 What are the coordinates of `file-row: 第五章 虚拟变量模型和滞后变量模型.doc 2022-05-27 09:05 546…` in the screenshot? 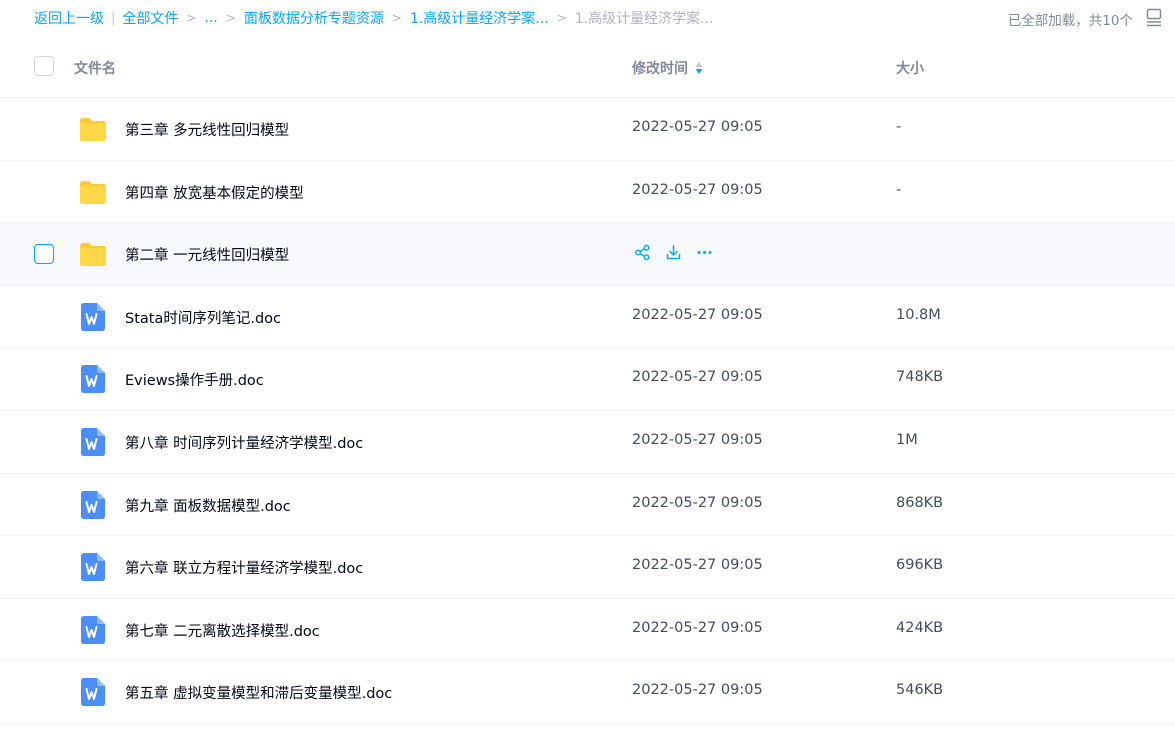 It's located at (587, 692).